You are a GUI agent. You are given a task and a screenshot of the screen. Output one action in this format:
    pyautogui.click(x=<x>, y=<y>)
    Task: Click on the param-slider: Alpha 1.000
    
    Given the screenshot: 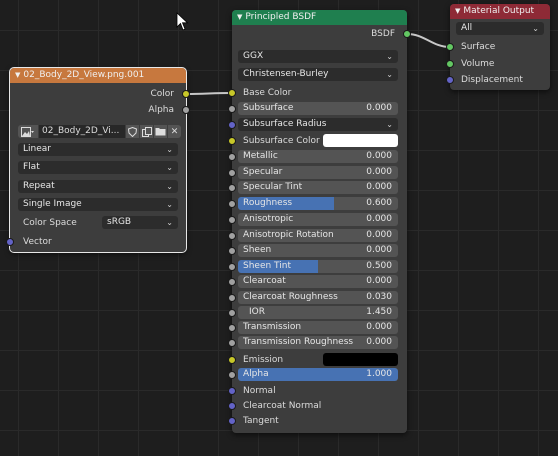 What is the action you would take?
    pyautogui.click(x=318, y=374)
    